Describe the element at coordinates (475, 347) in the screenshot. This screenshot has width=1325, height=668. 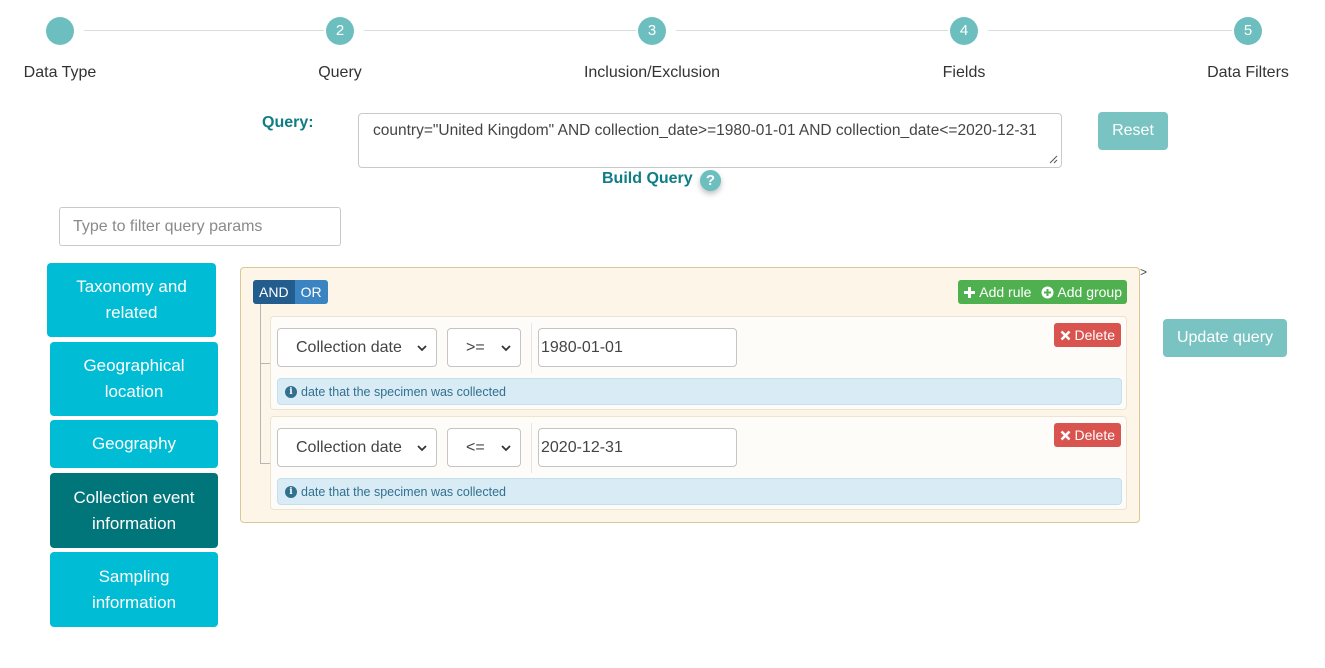
I see `operator-select-value: >=` at that location.